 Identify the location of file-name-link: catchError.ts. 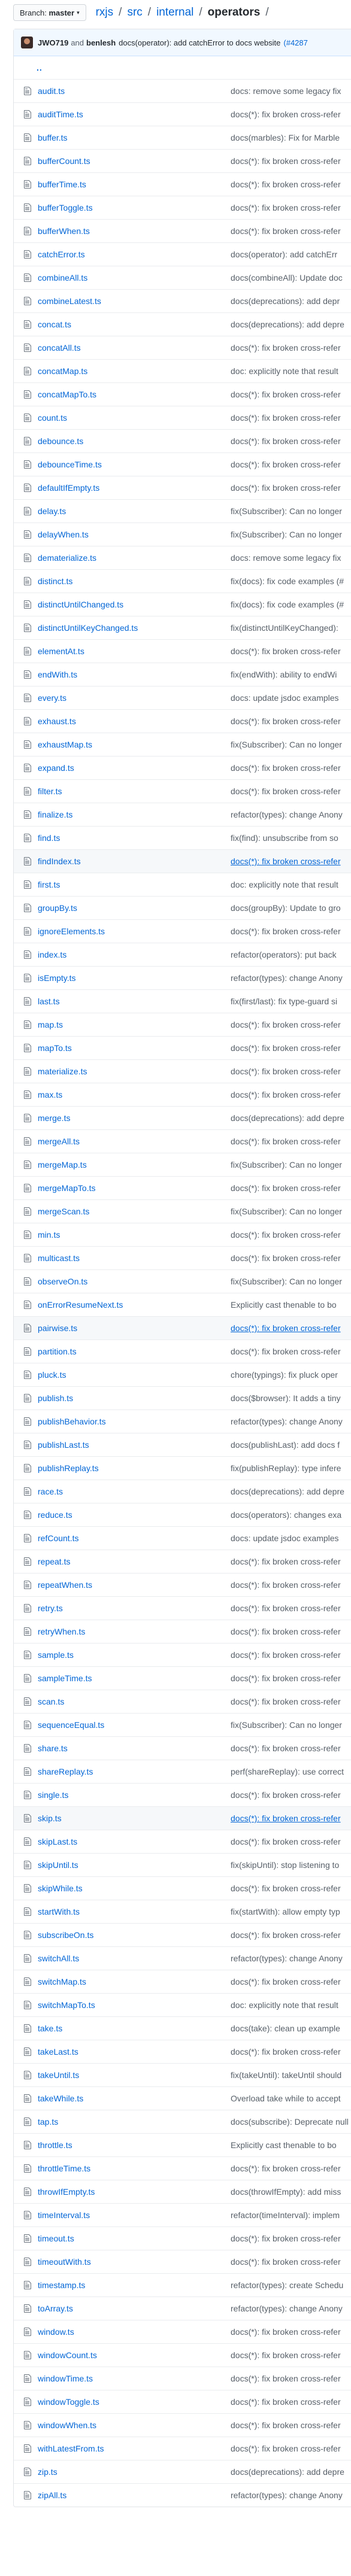
(134, 254).